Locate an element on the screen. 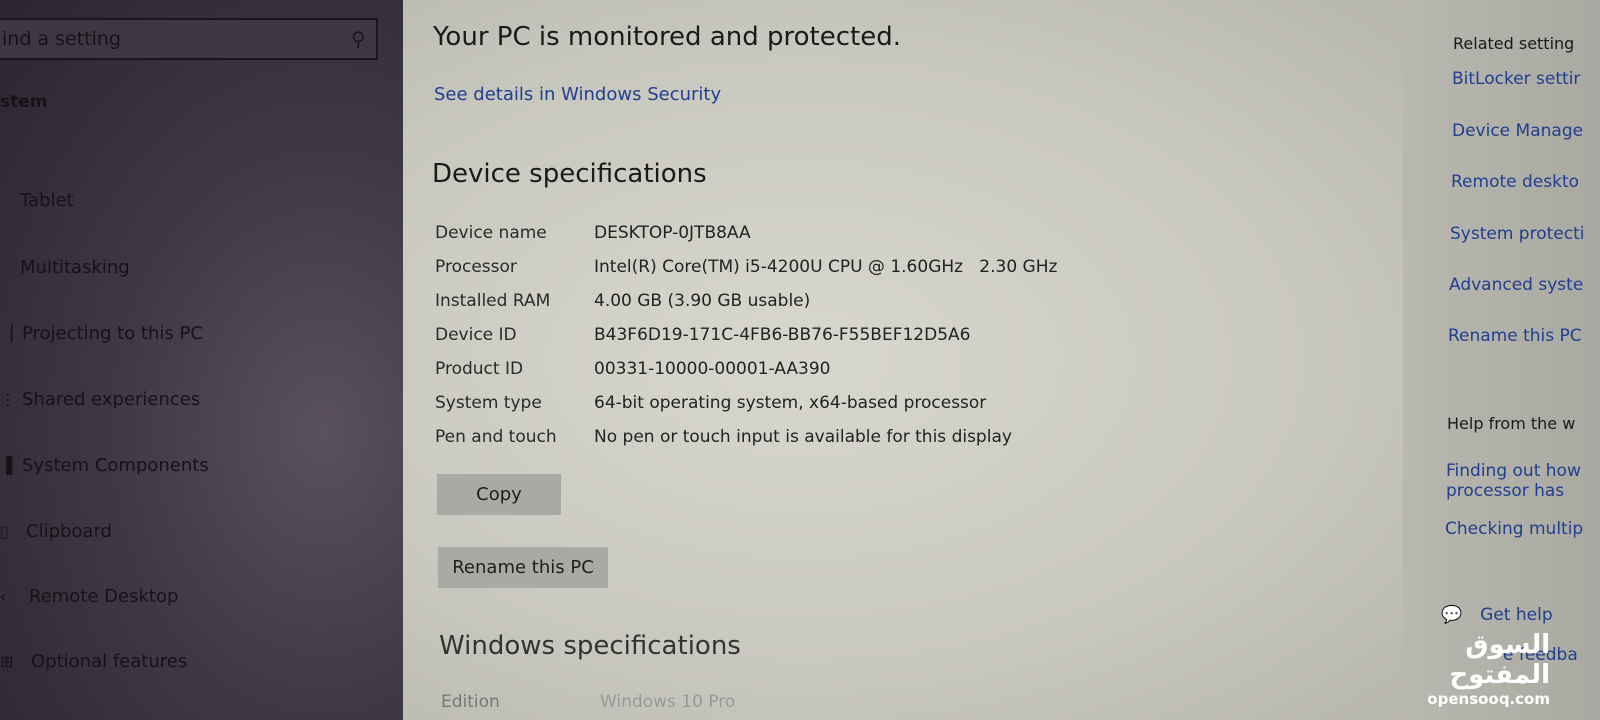 Image resolution: width=1600 pixels, height=720 pixels. spec-value: 4.00 GB (3.90 GB usable) is located at coordinates (702, 301).